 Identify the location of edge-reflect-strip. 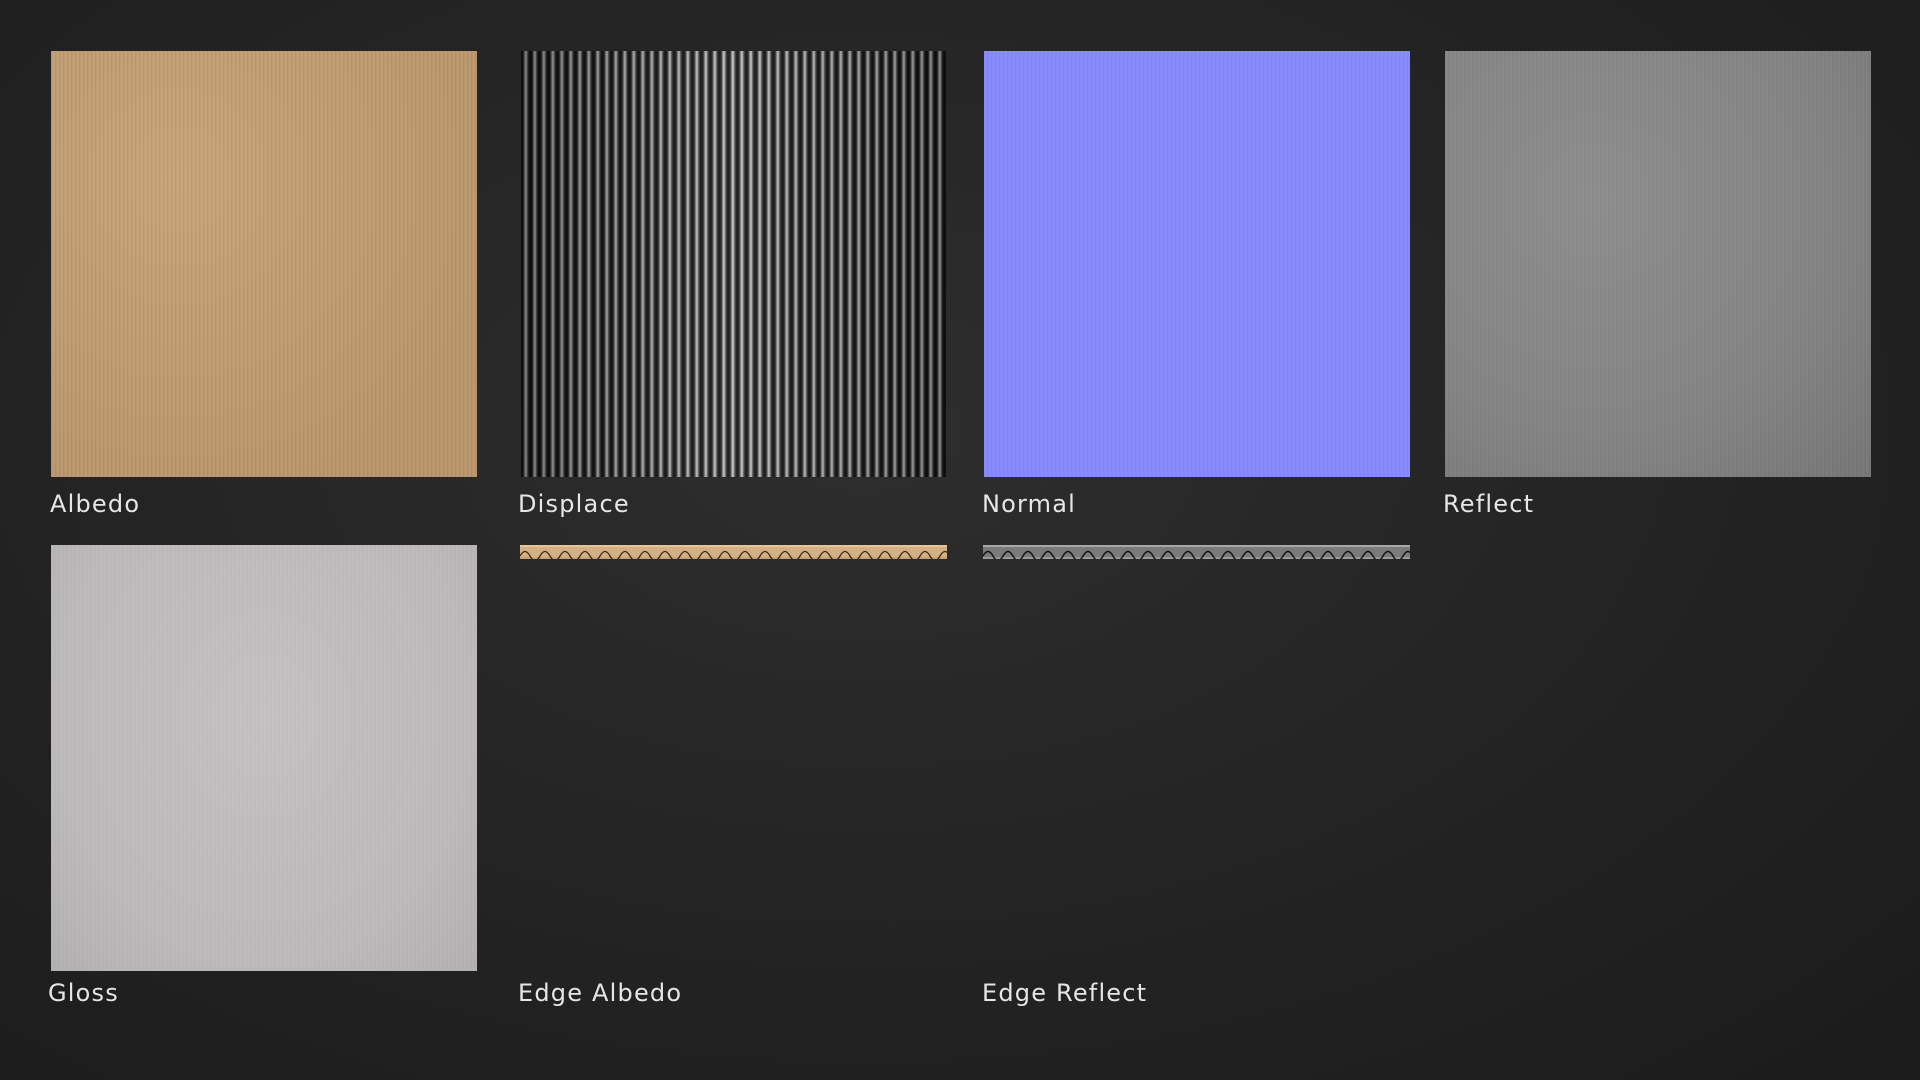
(1196, 552).